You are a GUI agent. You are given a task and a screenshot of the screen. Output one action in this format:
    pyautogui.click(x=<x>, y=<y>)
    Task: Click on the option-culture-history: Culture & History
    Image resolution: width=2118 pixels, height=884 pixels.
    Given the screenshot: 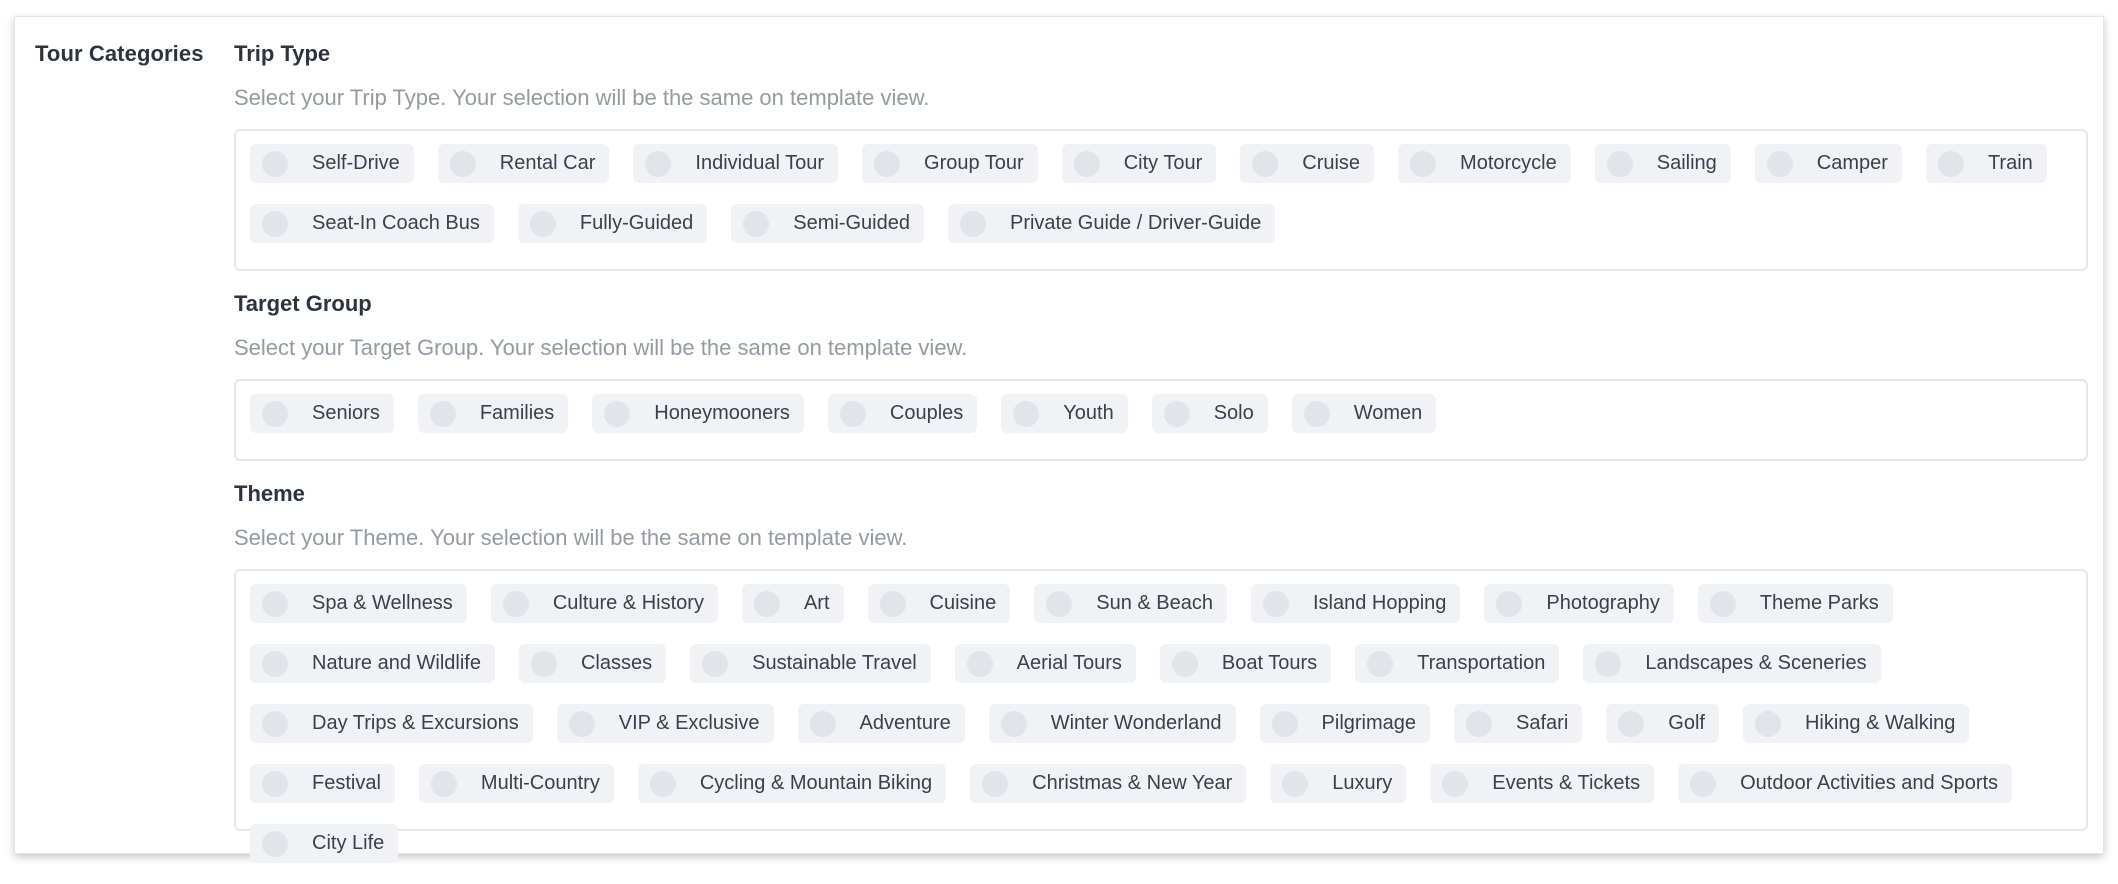 What is the action you would take?
    pyautogui.click(x=604, y=603)
    